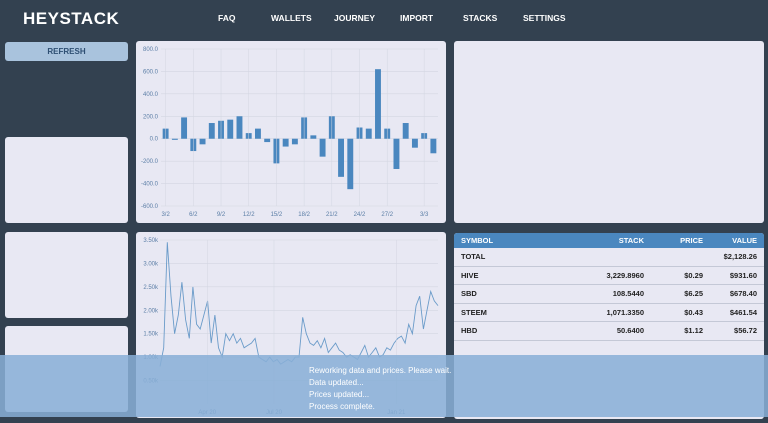 Image resolution: width=768 pixels, height=423 pixels. What do you see at coordinates (743, 293) in the screenshot?
I see `value-cell: $678.40` at bounding box center [743, 293].